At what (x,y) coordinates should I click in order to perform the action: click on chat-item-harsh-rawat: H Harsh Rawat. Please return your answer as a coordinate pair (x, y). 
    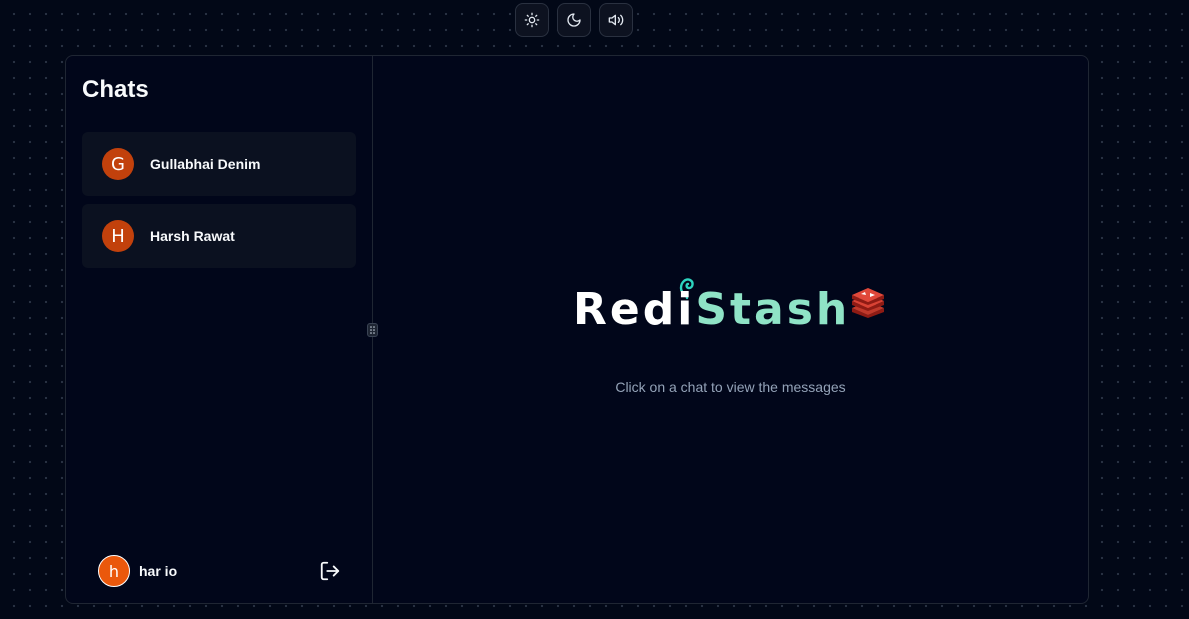
    Looking at the image, I should click on (219, 236).